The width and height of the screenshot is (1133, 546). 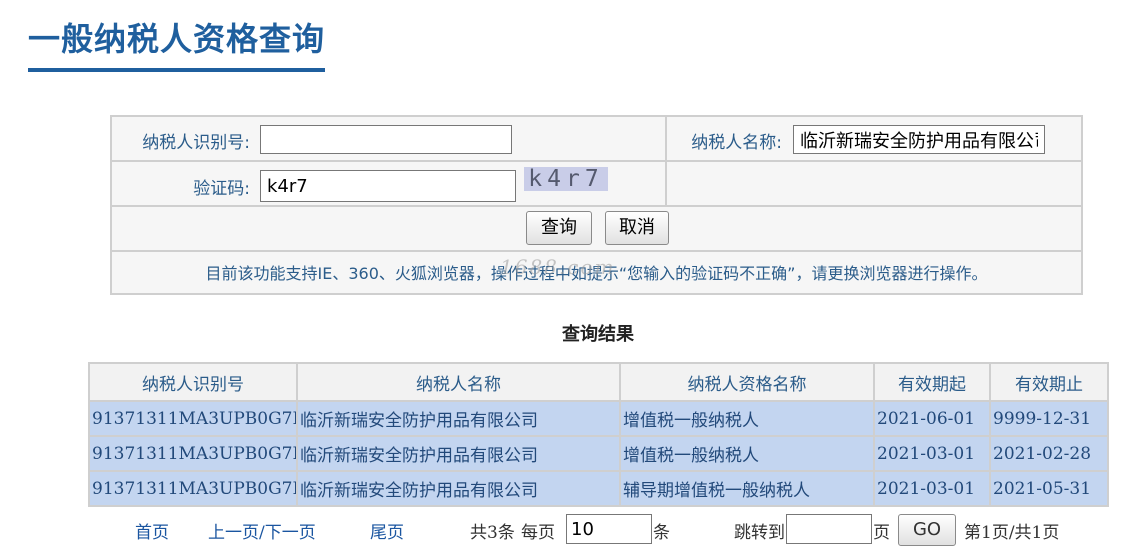 I want to click on column-header-qualification: 纳税人资格名称, so click(x=747, y=382).